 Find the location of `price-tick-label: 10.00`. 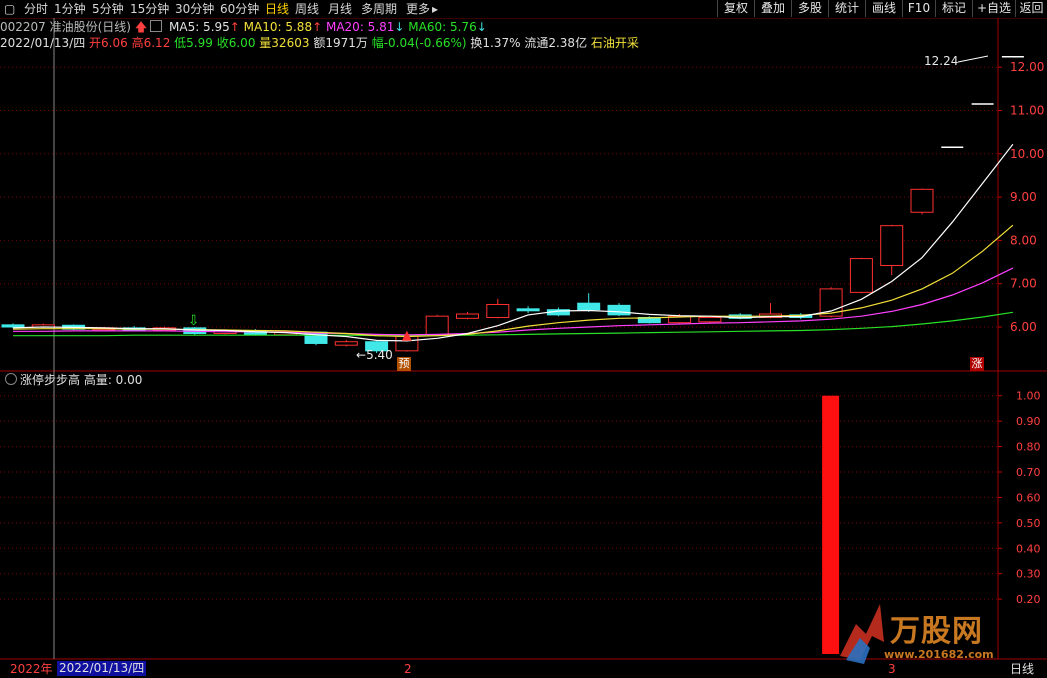

price-tick-label: 10.00 is located at coordinates (1027, 154).